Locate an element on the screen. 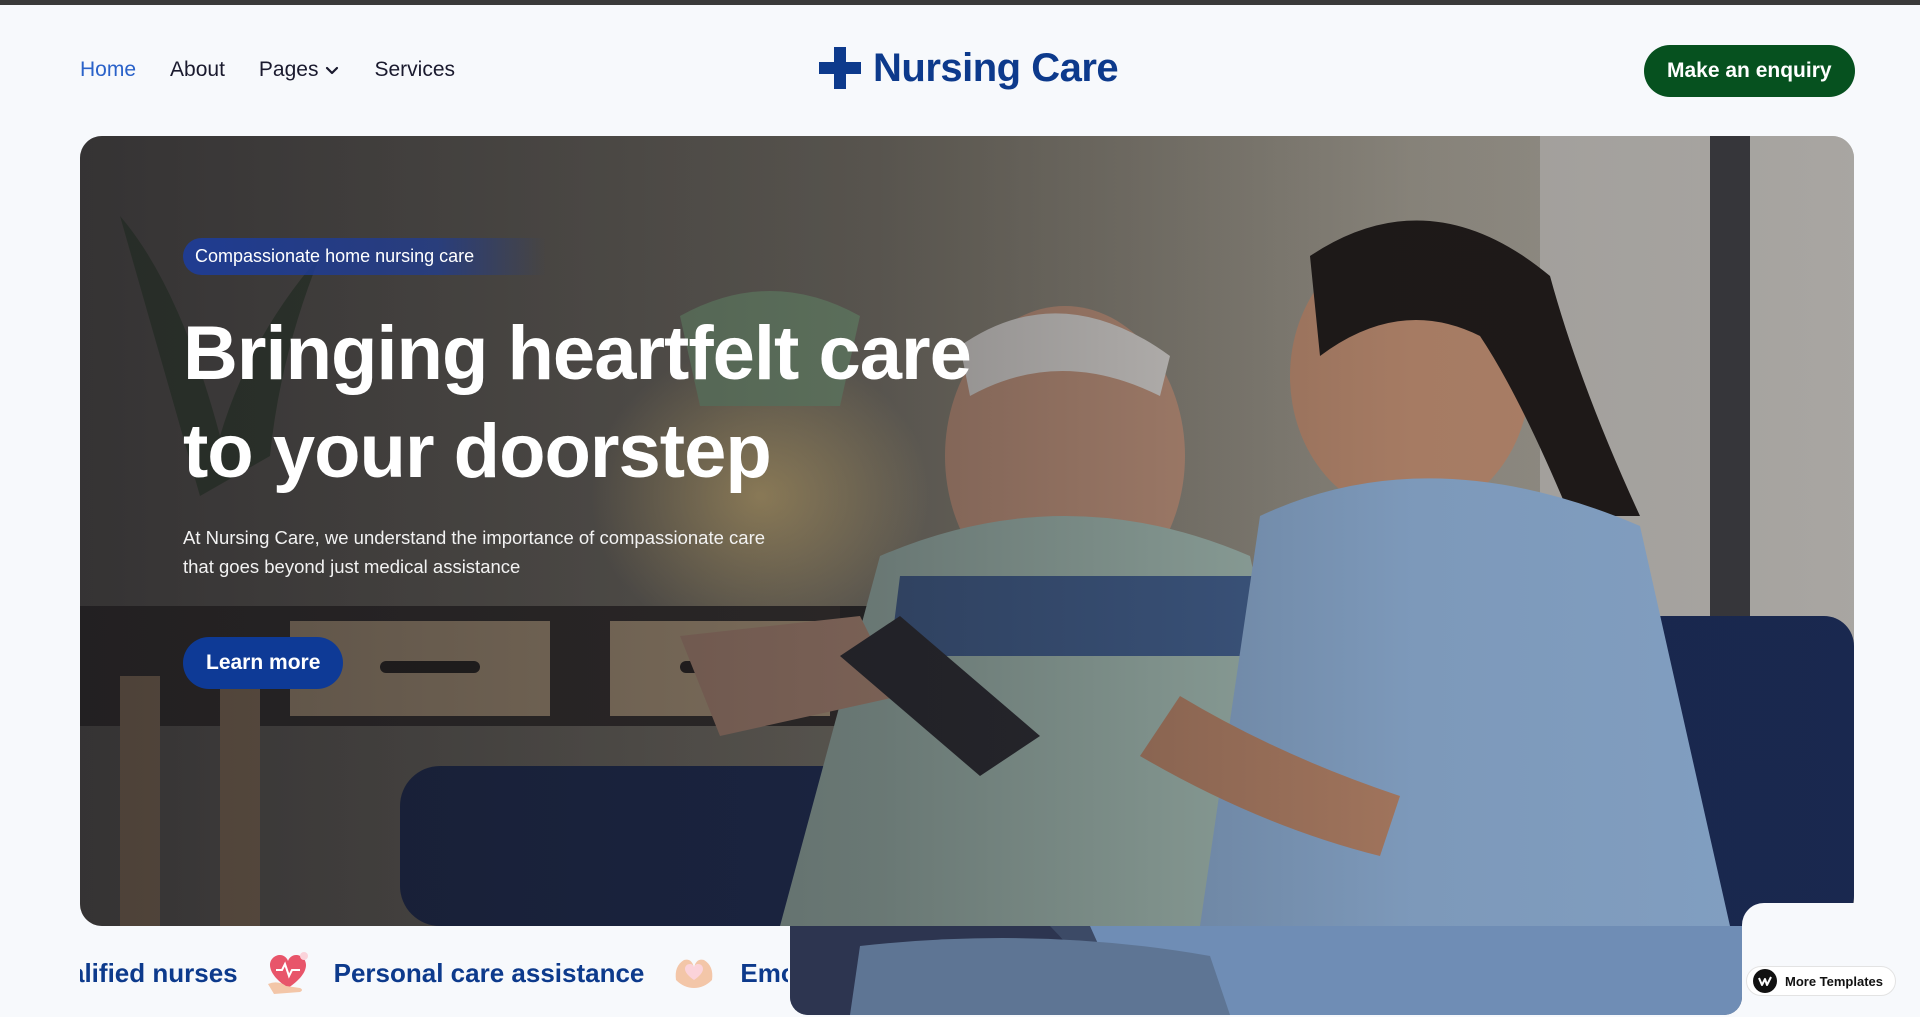  nav-link-about: About is located at coordinates (197, 70).